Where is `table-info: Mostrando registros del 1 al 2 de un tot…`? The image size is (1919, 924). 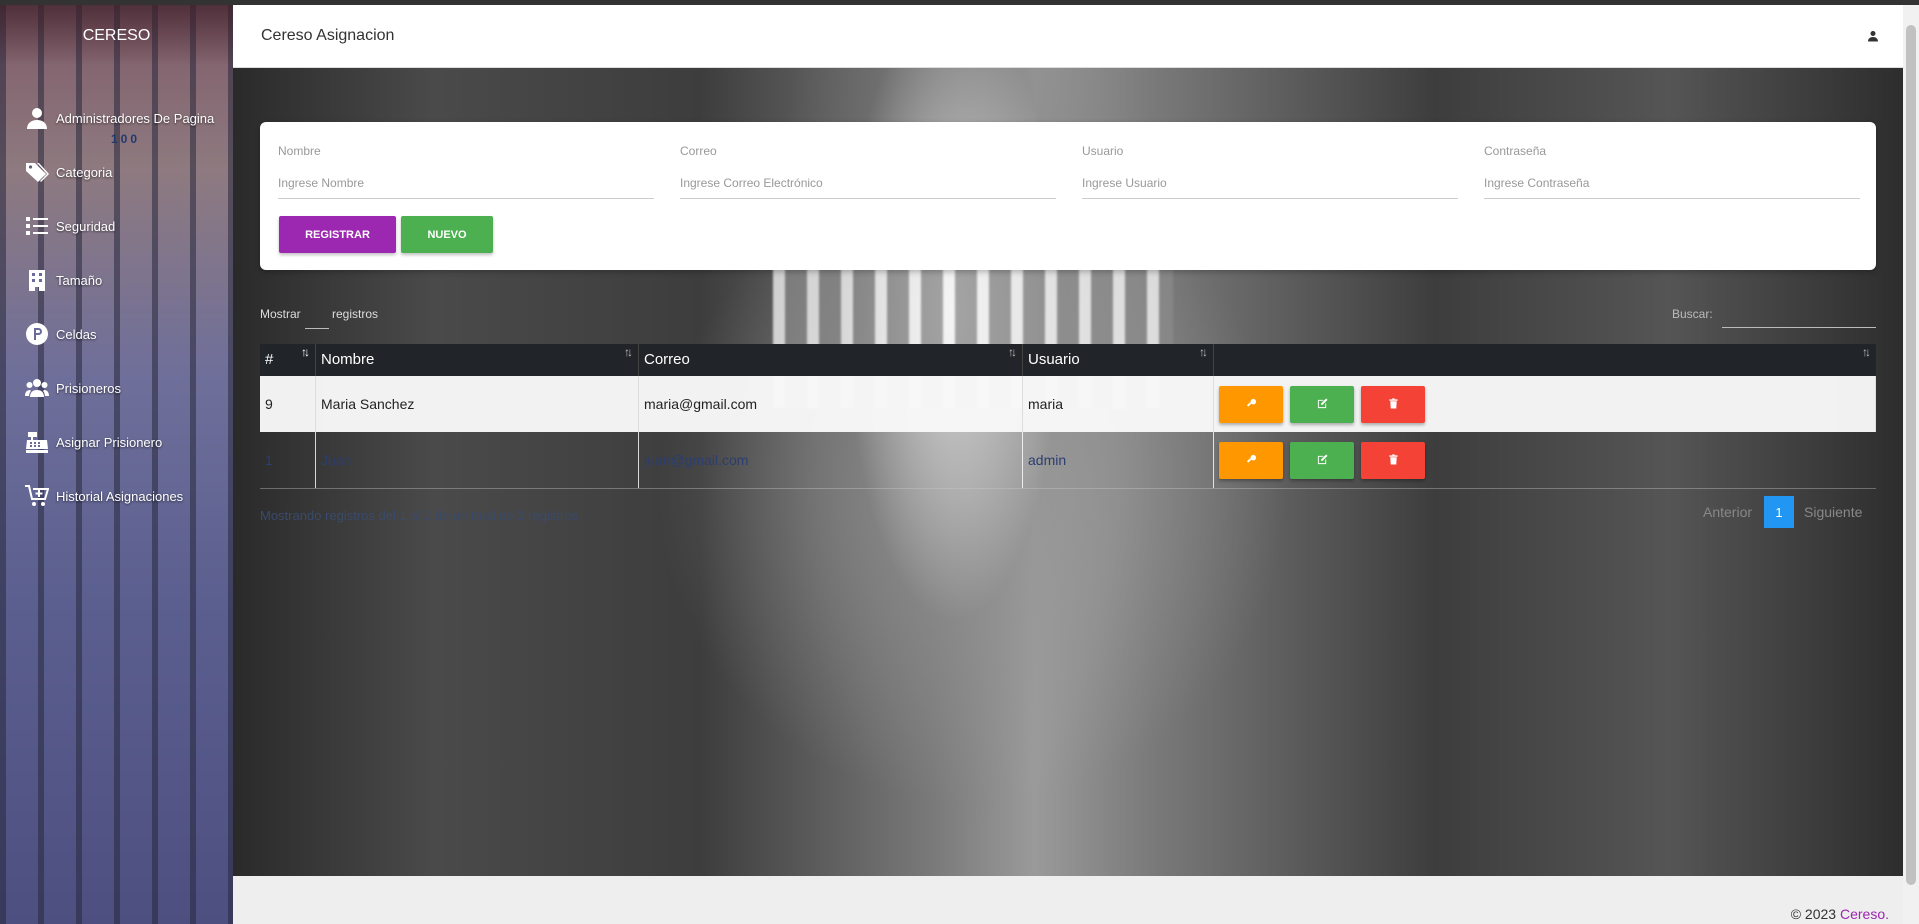
table-info: Mostrando registros del 1 al 2 de un tot… is located at coordinates (419, 515).